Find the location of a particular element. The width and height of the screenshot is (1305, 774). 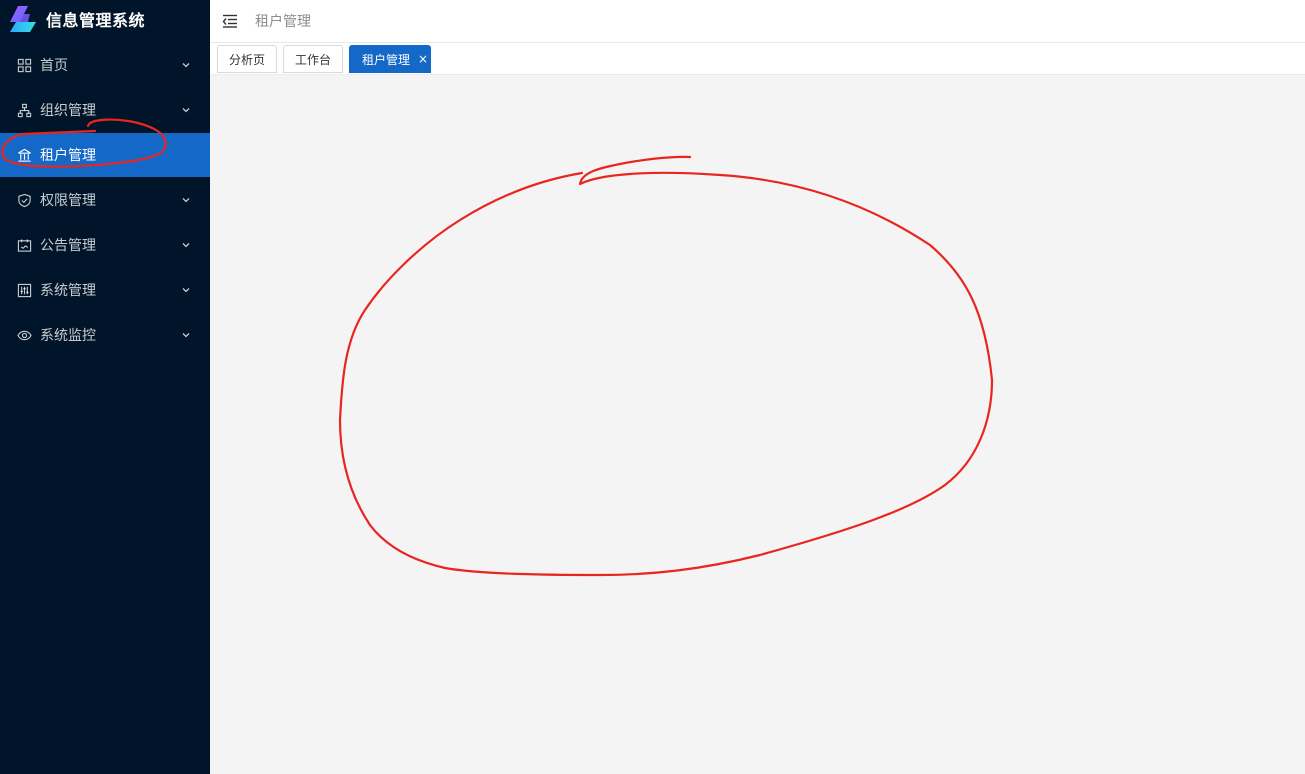

tab-label: 分析页 is located at coordinates (246, 59).